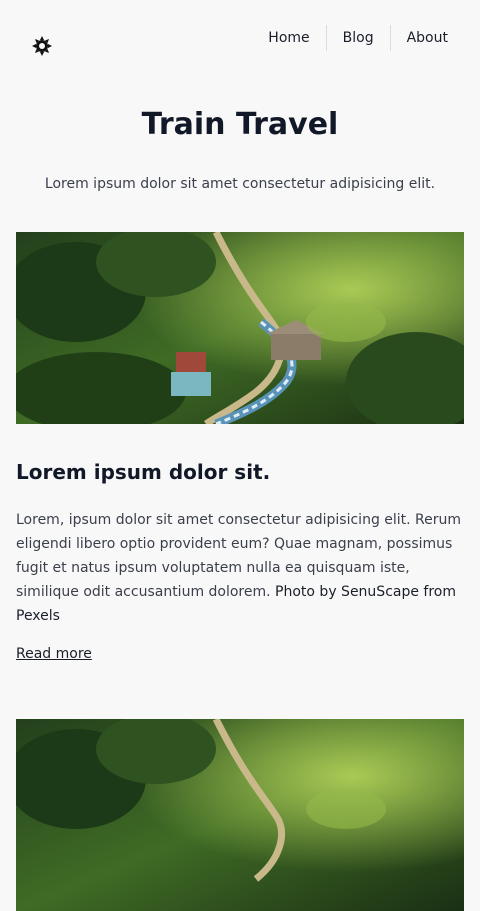 This screenshot has height=911, width=480. What do you see at coordinates (240, 124) in the screenshot?
I see `page-title: Train Travel` at bounding box center [240, 124].